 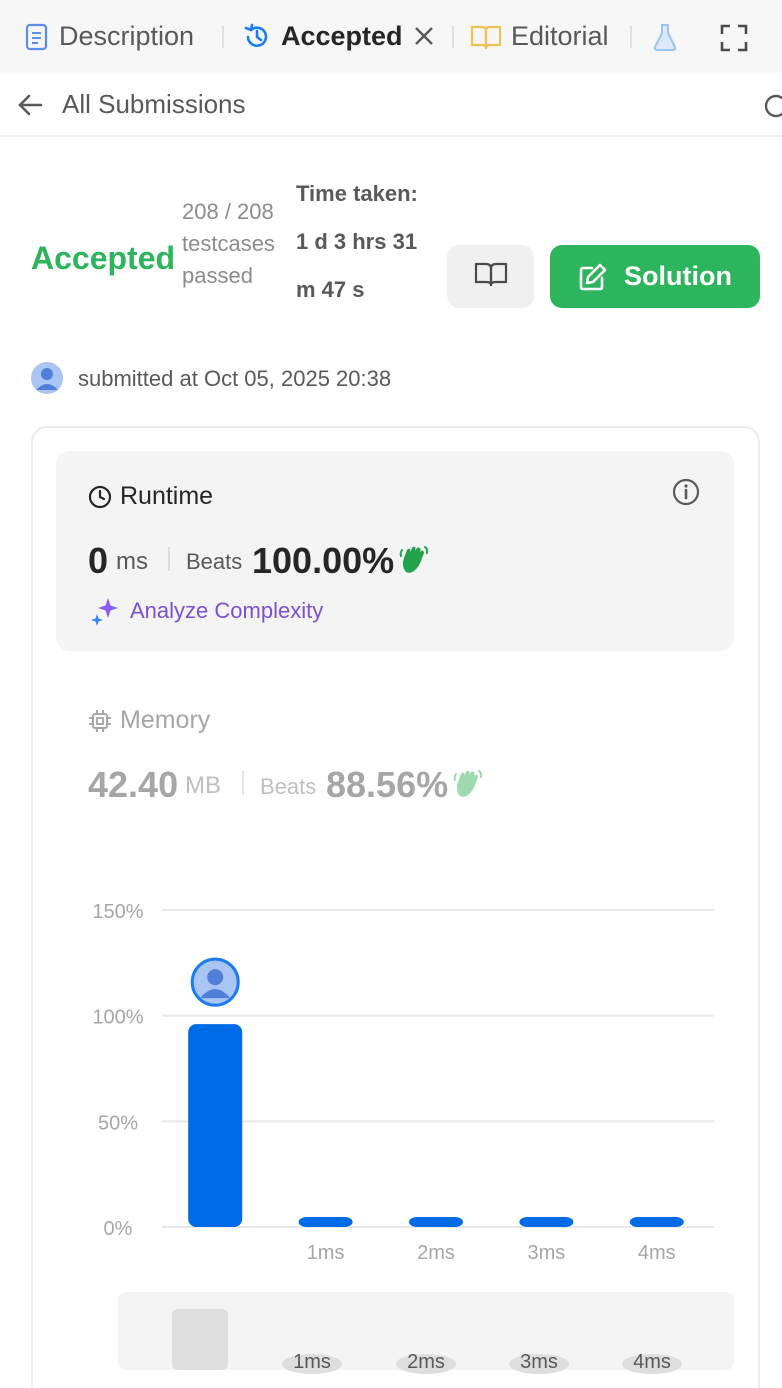 I want to click on document-icon, so click(x=37, y=37).